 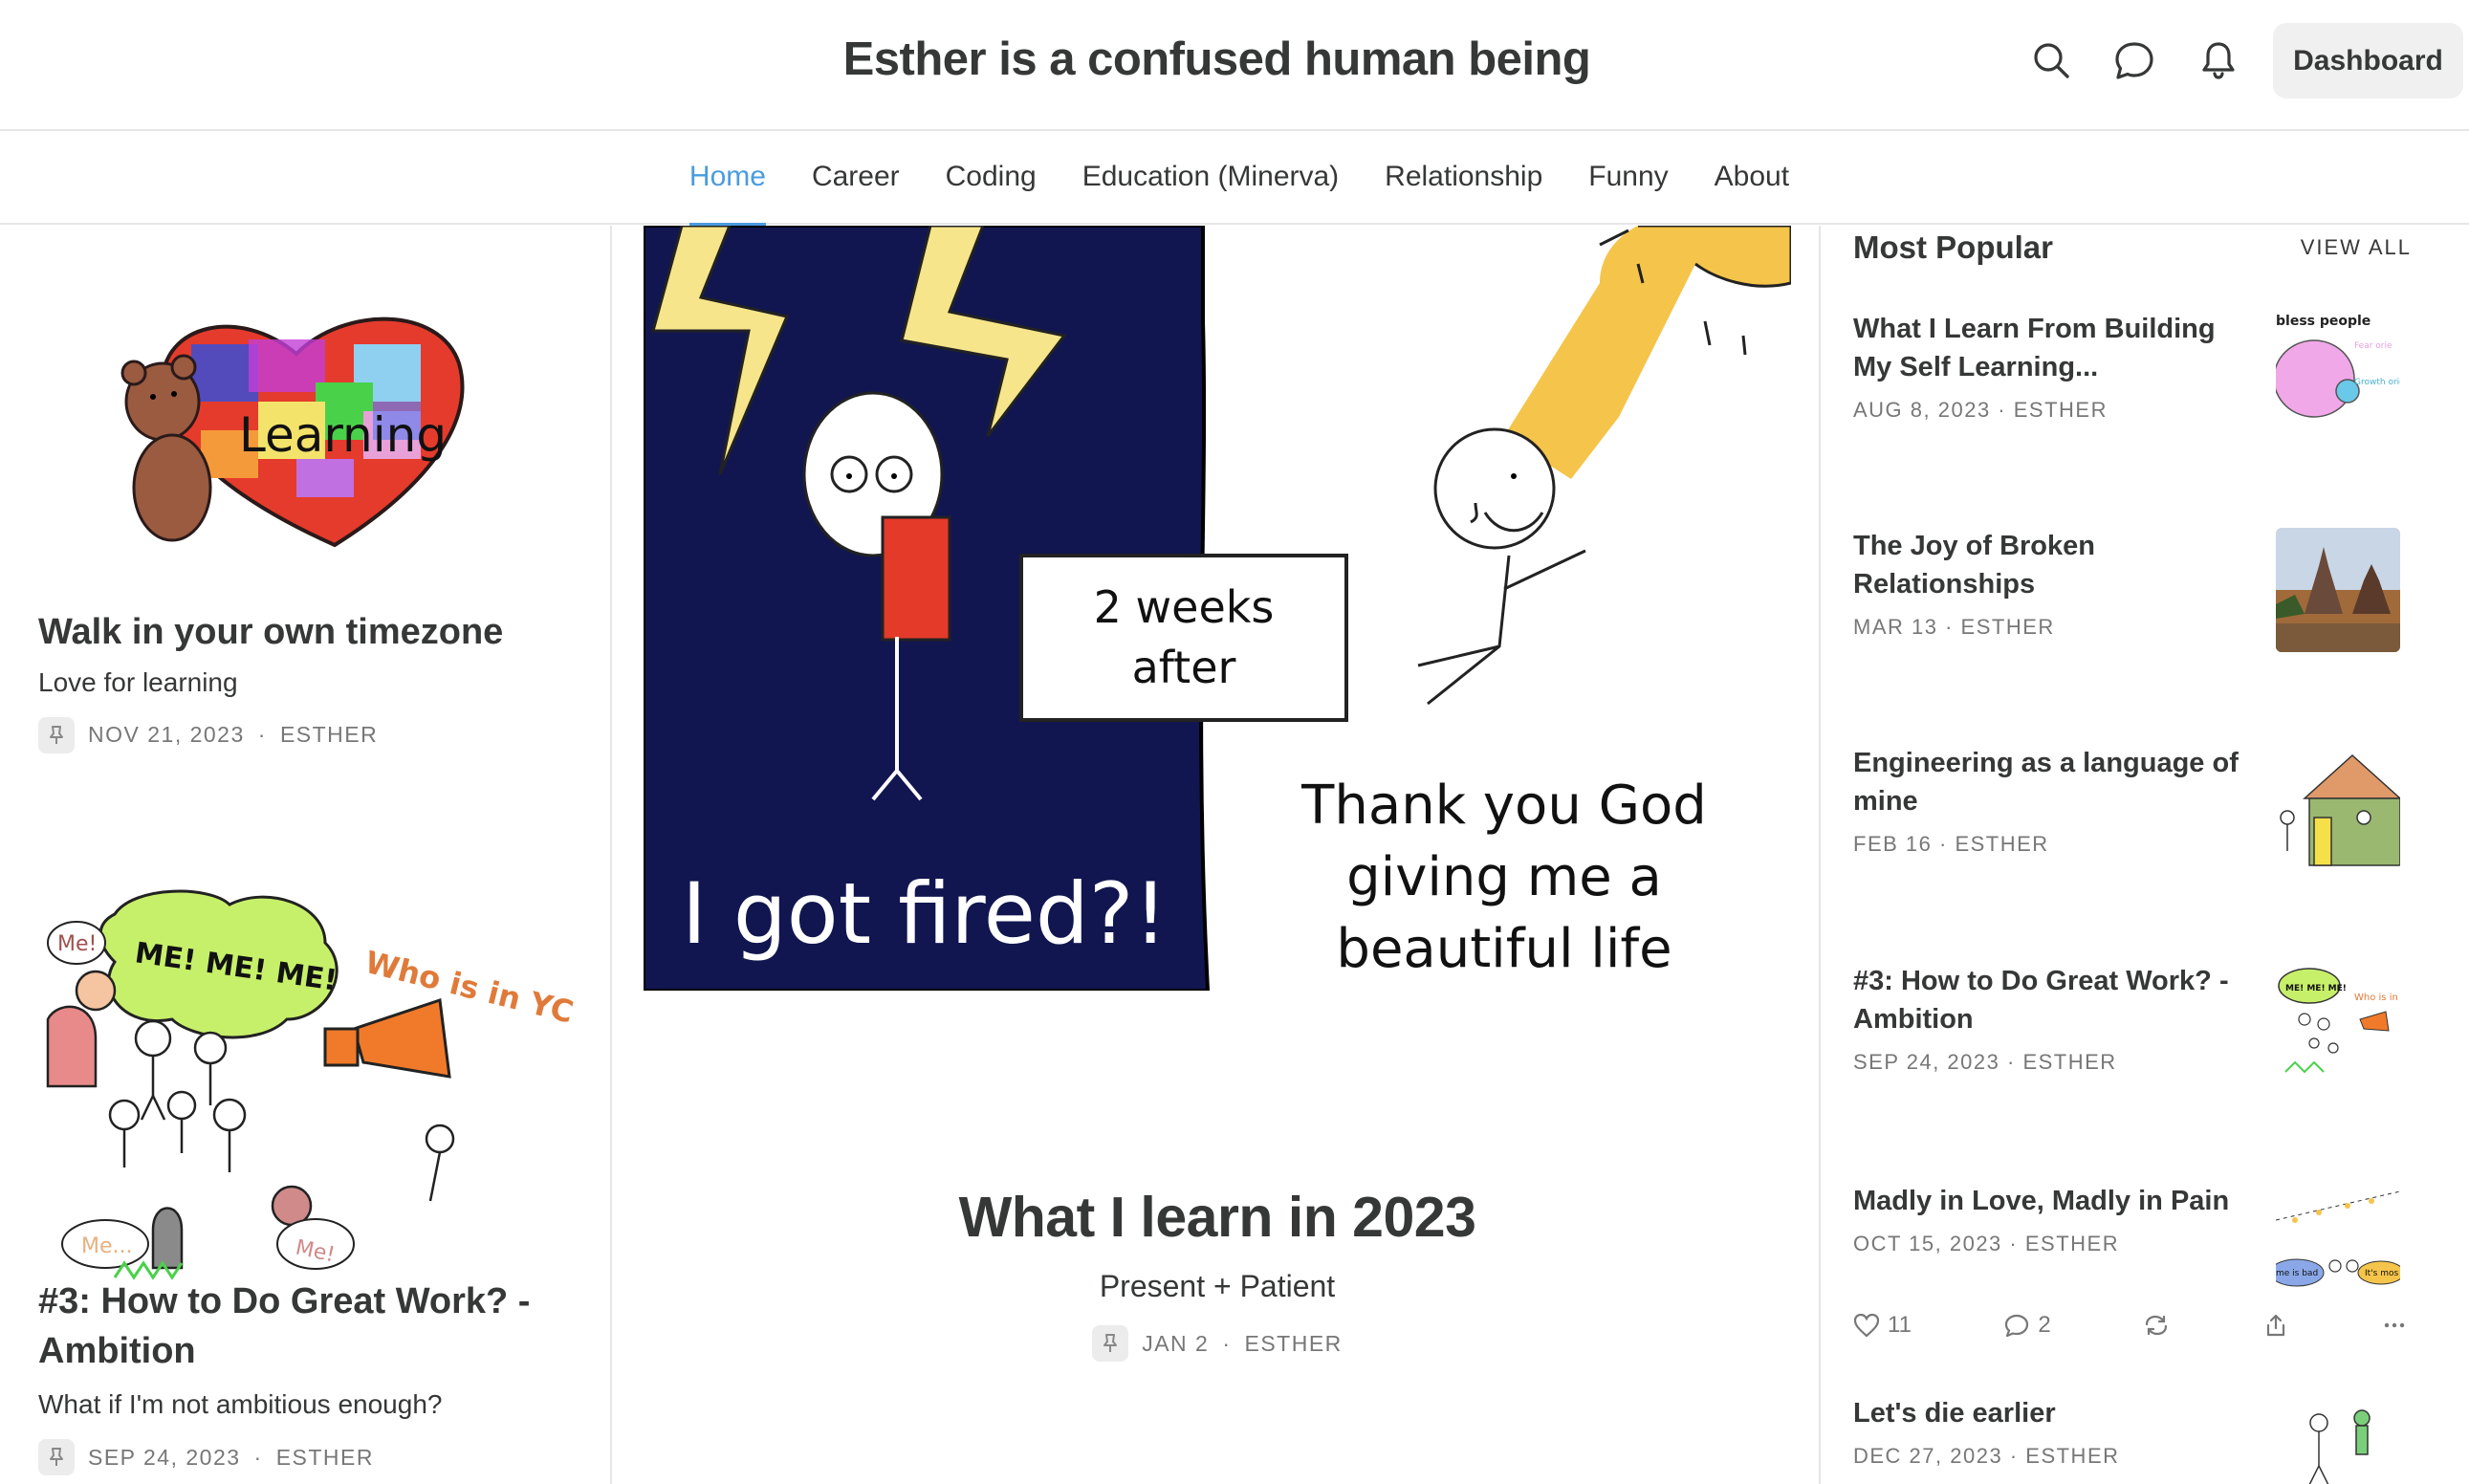 I want to click on popular-item-title: Madly in Love, Madly in Pain, so click(x=2058, y=1201).